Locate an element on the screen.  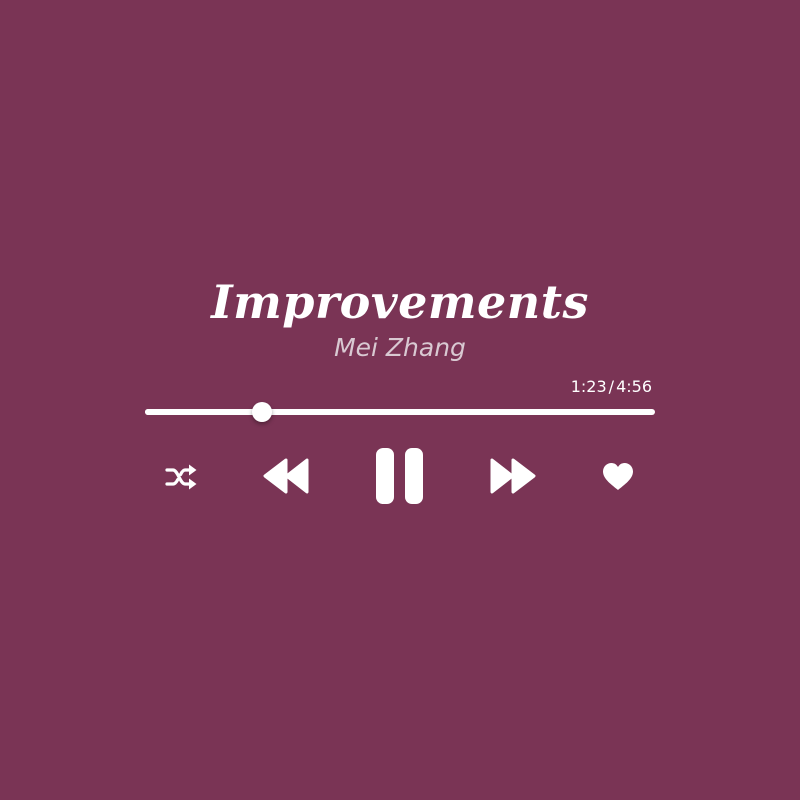
current-time: 1:23 is located at coordinates (588, 386).